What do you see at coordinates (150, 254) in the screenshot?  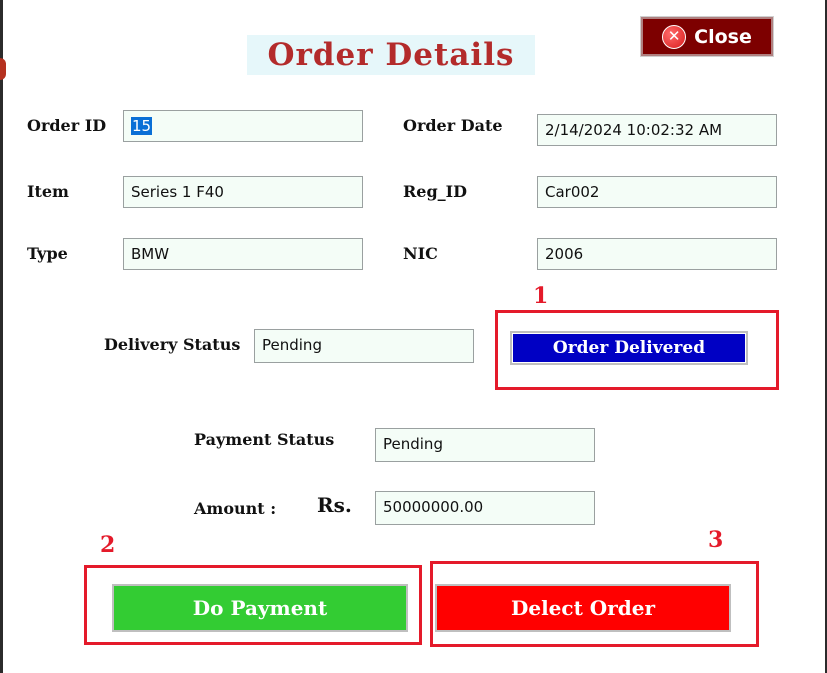 I see `type-value: BMW` at bounding box center [150, 254].